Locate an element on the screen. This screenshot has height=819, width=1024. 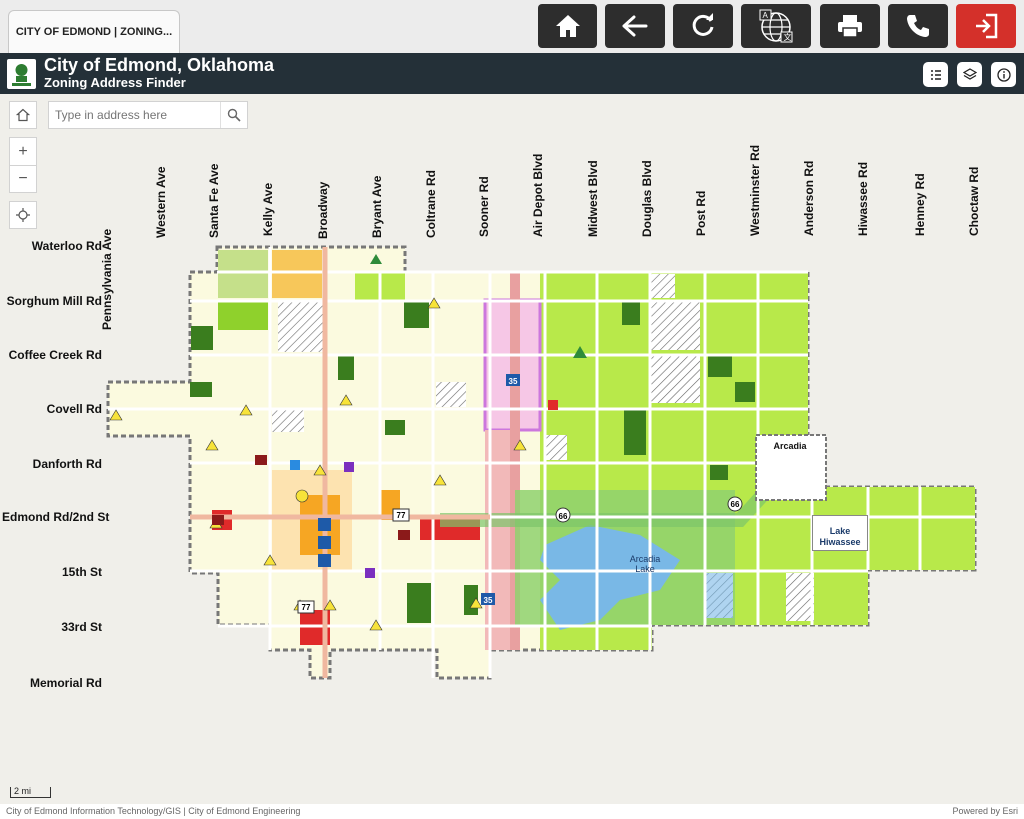
back-arrow-icon is located at coordinates (635, 26).